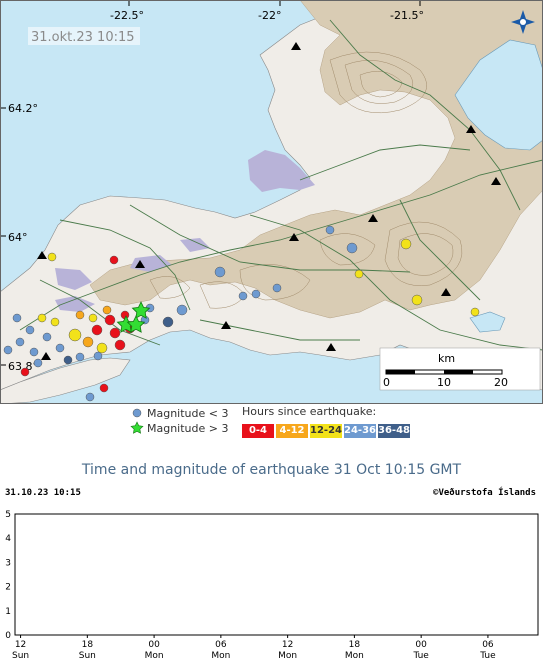  What do you see at coordinates (18, 237) in the screenshot?
I see `lat-label: 64°` at bounding box center [18, 237].